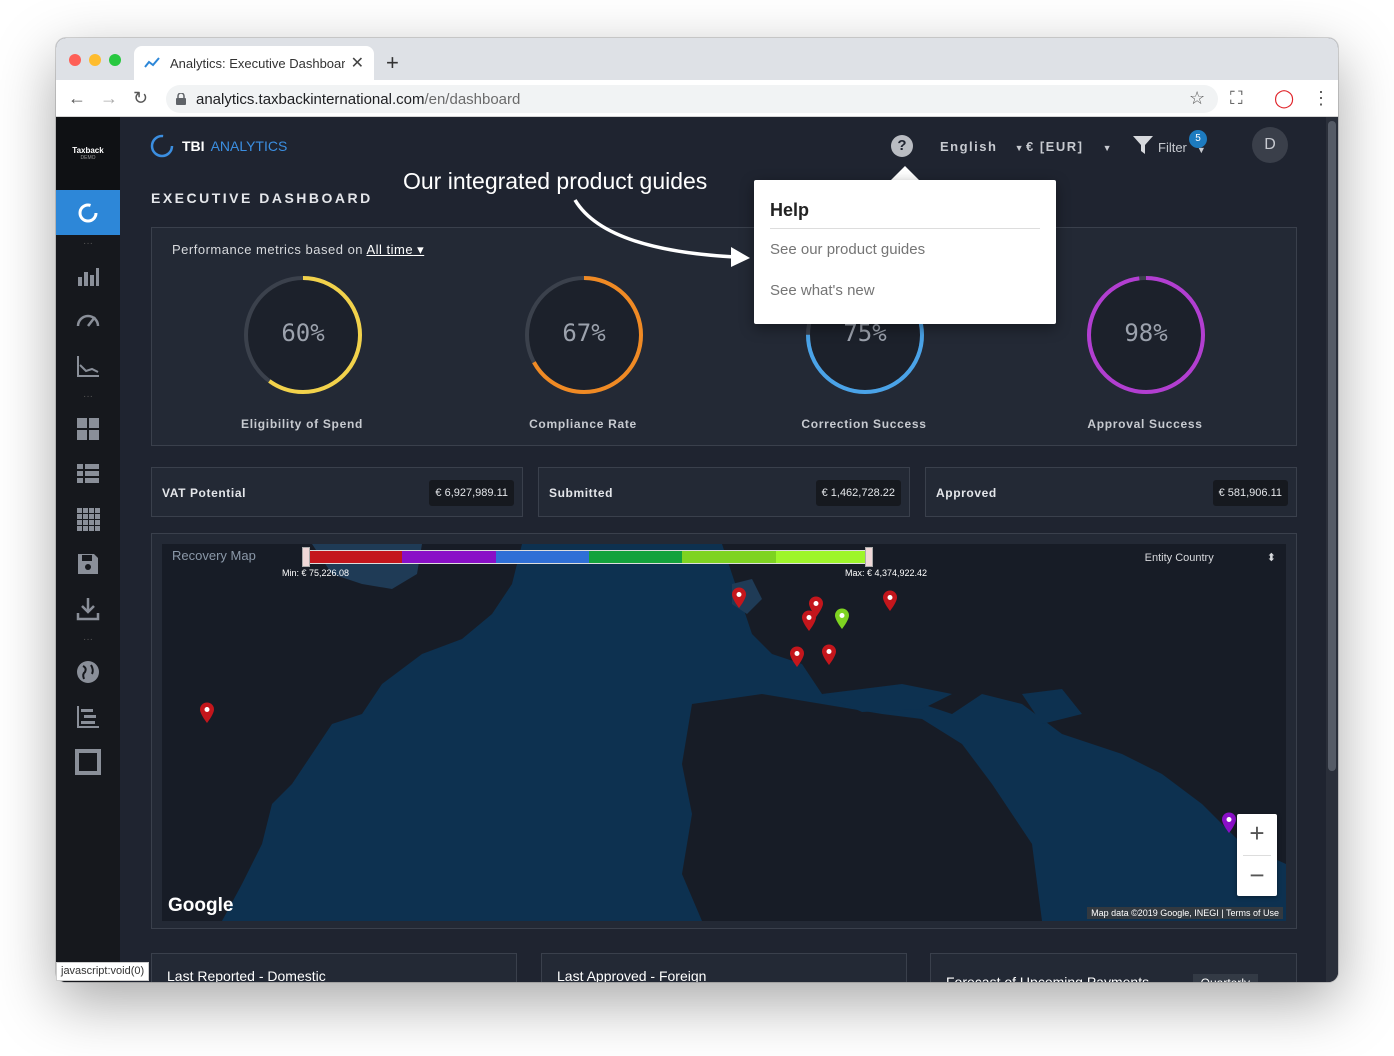 The width and height of the screenshot is (1394, 1056). I want to click on close-window-button, so click(75, 60).